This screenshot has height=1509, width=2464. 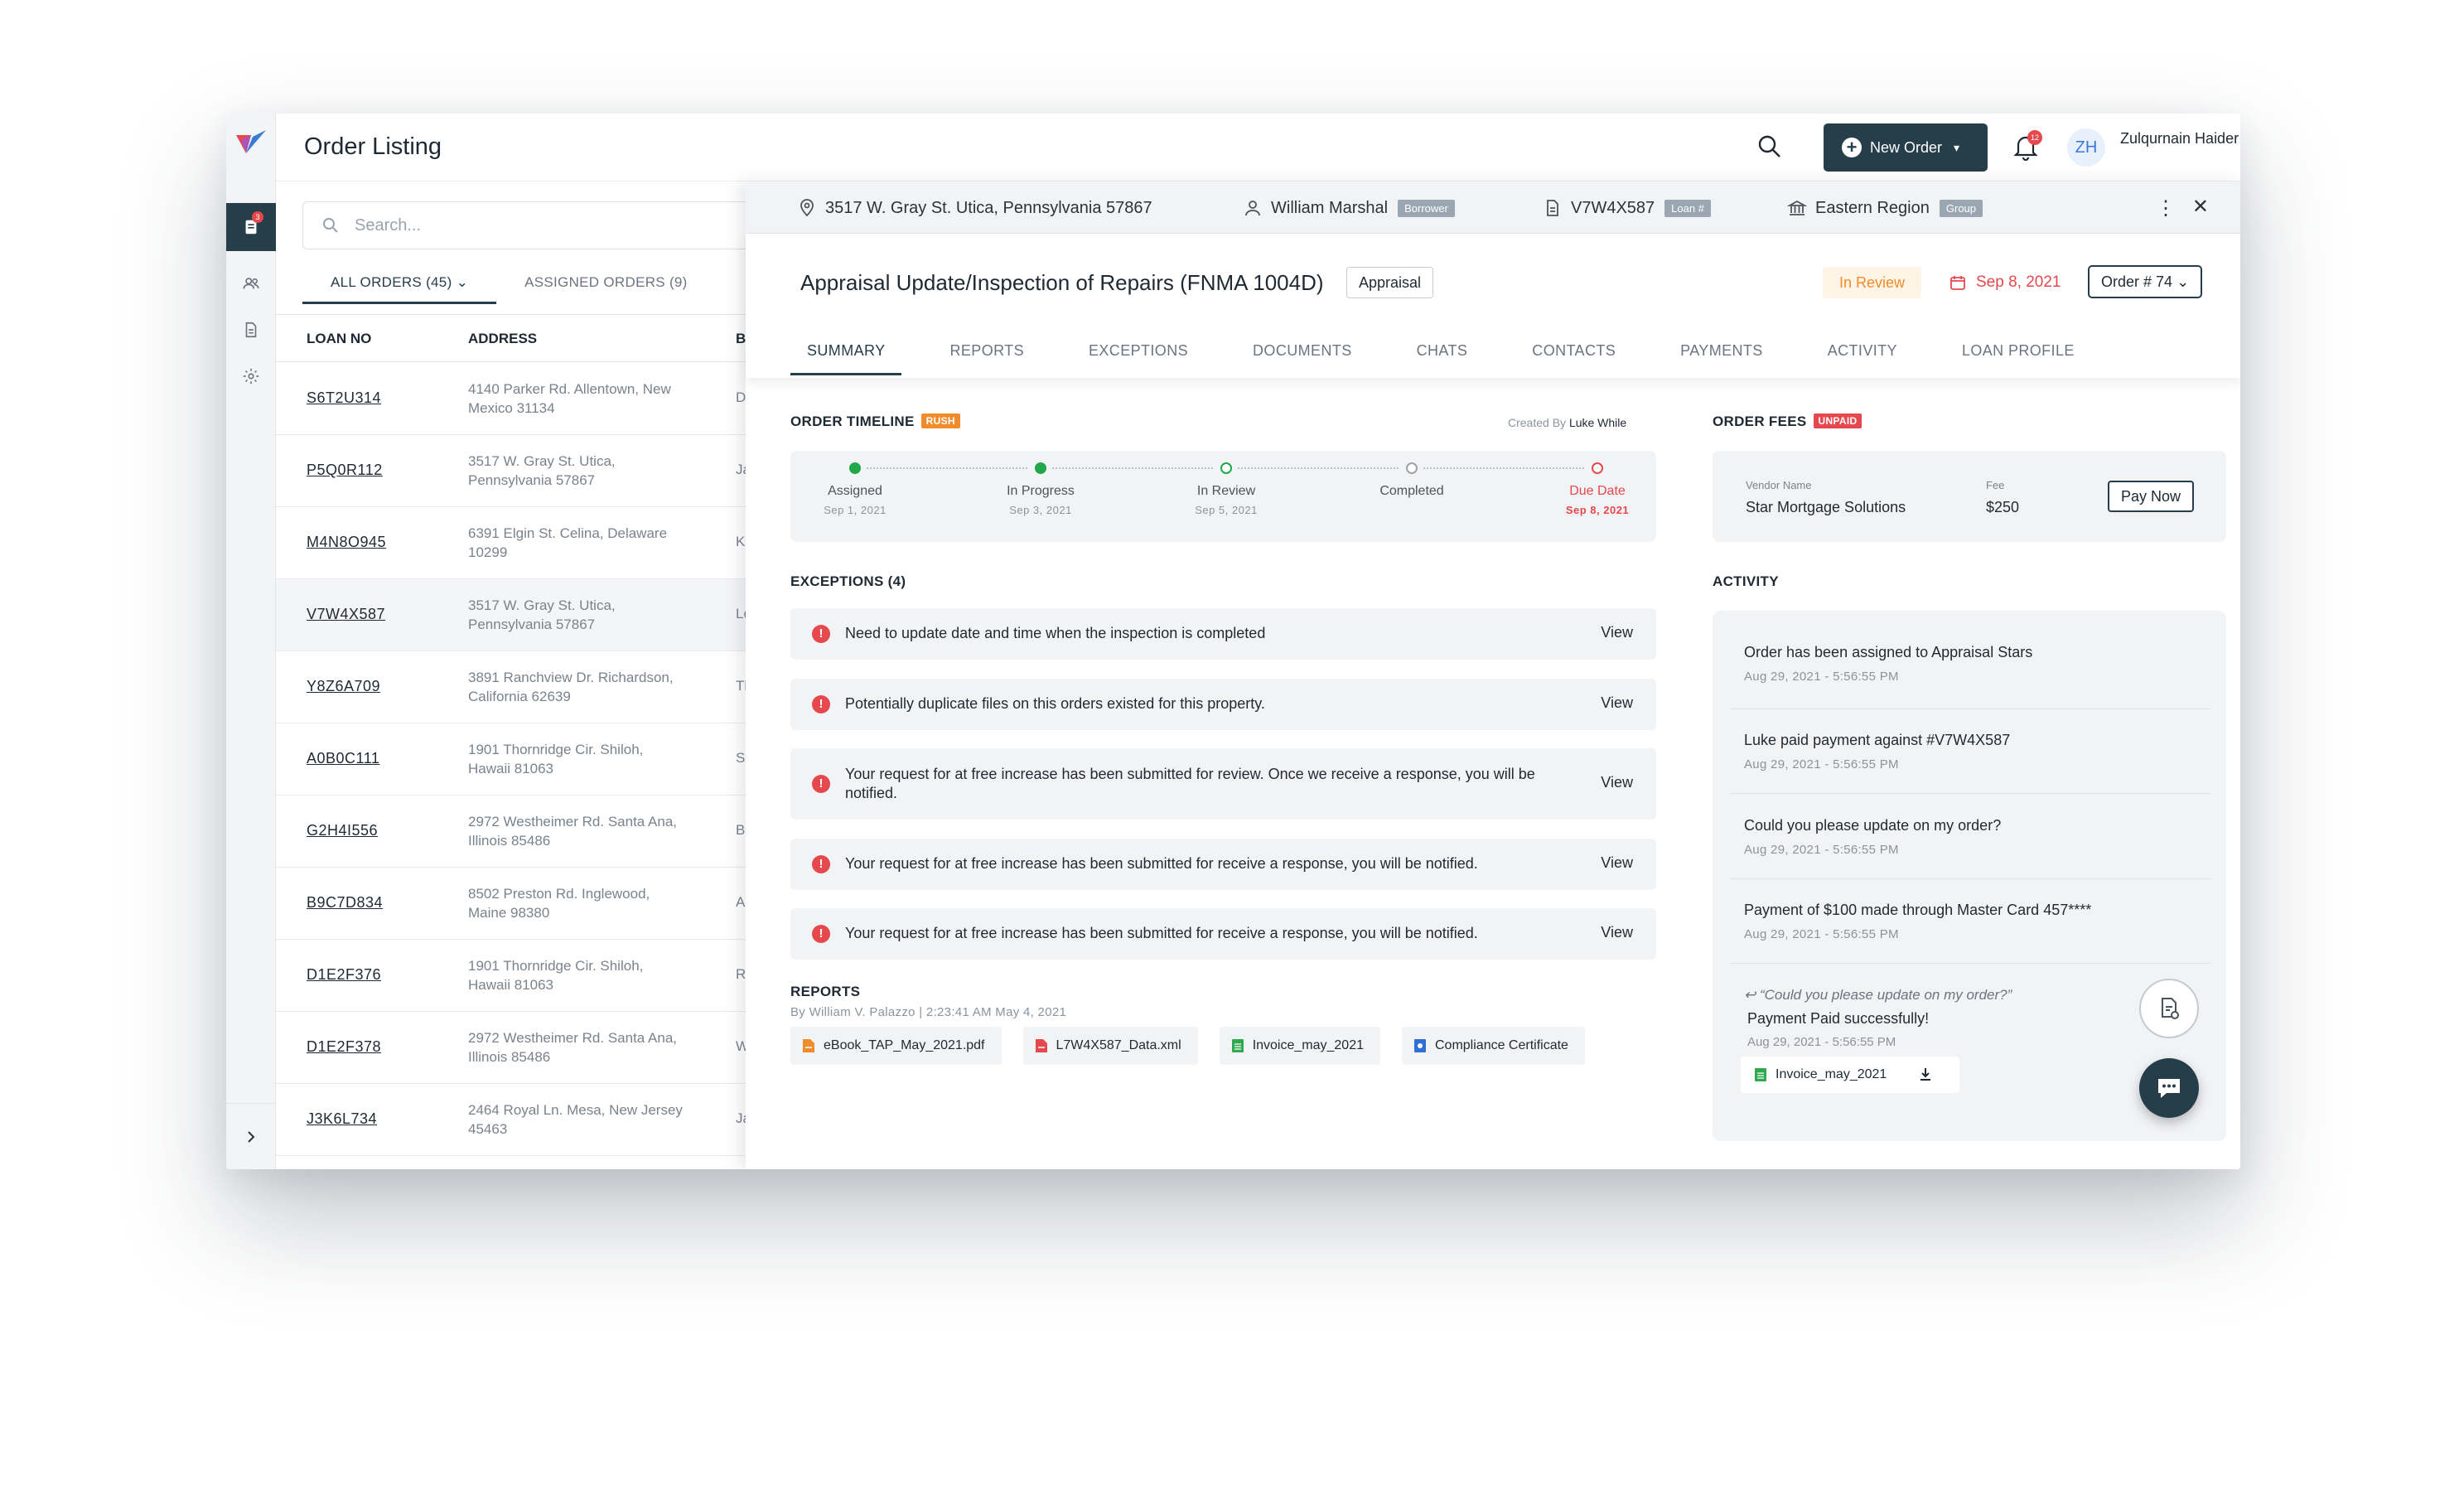 What do you see at coordinates (1420, 1045) in the screenshot?
I see `certificate-file-icon` at bounding box center [1420, 1045].